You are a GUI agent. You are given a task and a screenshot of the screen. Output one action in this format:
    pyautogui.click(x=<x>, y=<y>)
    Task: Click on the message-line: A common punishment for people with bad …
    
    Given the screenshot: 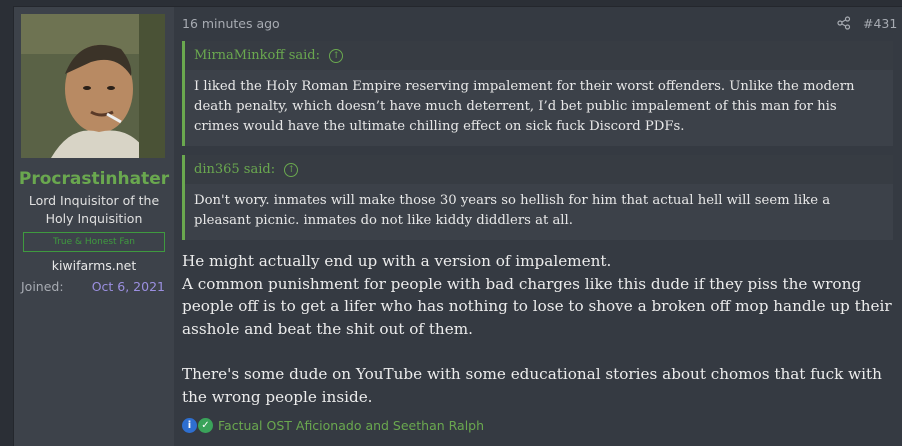 What is the action you would take?
    pyautogui.click(x=537, y=306)
    